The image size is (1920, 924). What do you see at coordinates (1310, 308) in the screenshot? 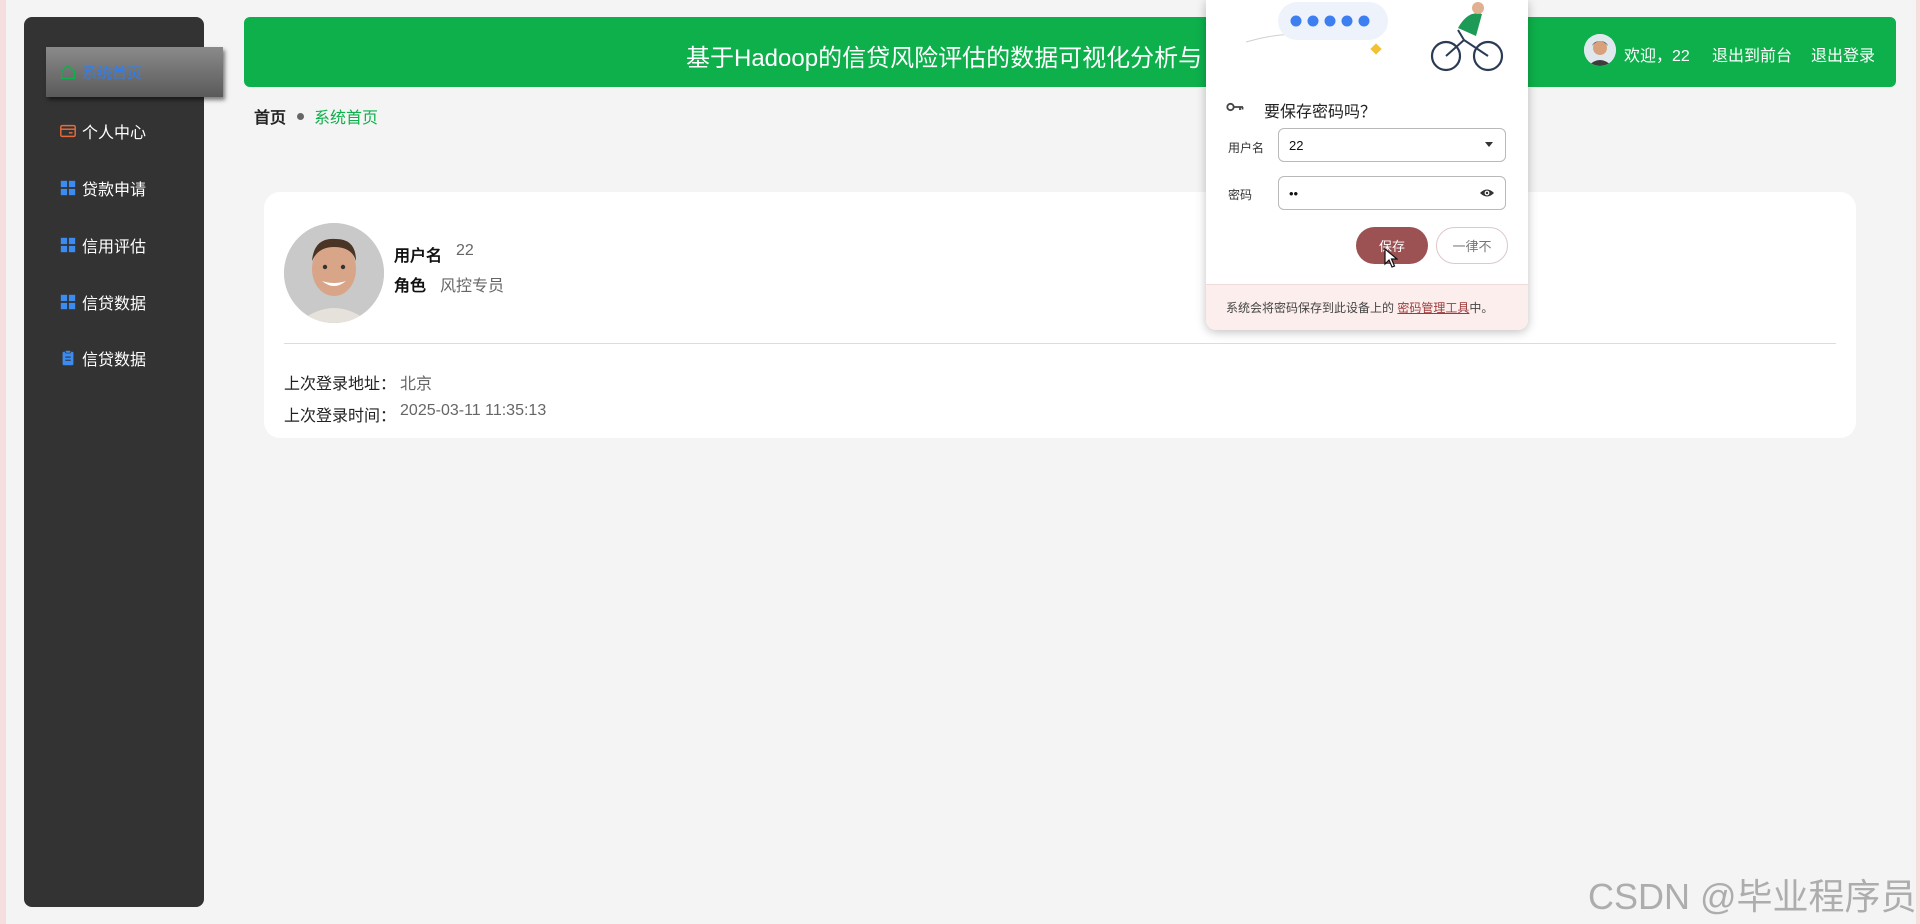
I see `popup-footer-text: 系统会将密码保存到此设备上的` at bounding box center [1310, 308].